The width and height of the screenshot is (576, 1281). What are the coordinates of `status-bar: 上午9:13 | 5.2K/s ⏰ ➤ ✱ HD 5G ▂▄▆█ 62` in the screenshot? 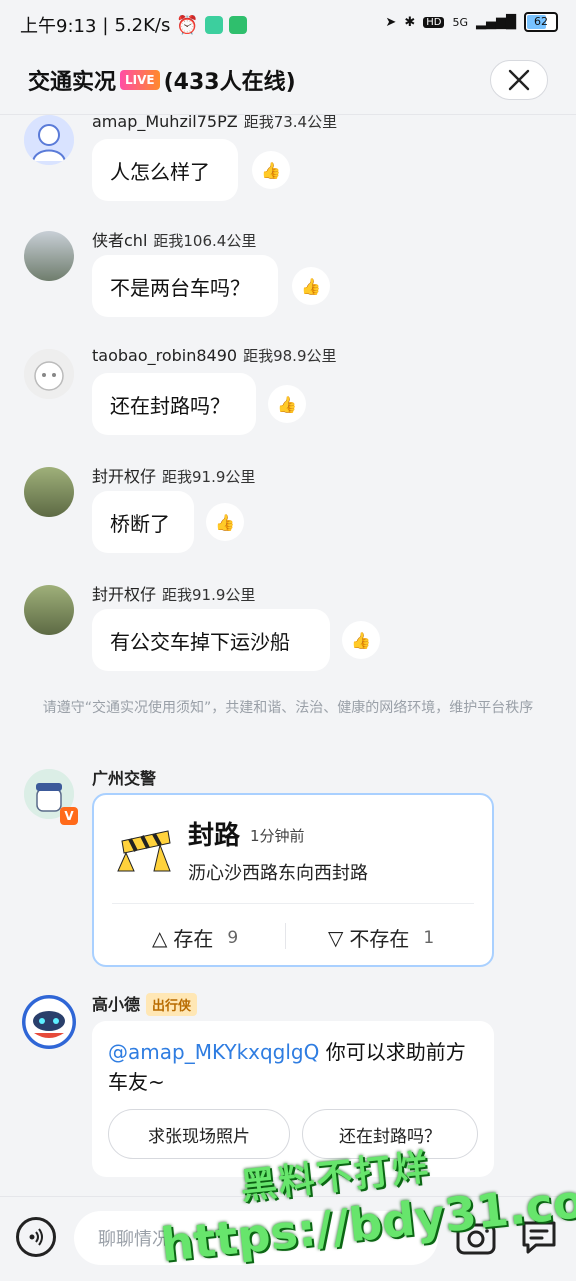 It's located at (288, 25).